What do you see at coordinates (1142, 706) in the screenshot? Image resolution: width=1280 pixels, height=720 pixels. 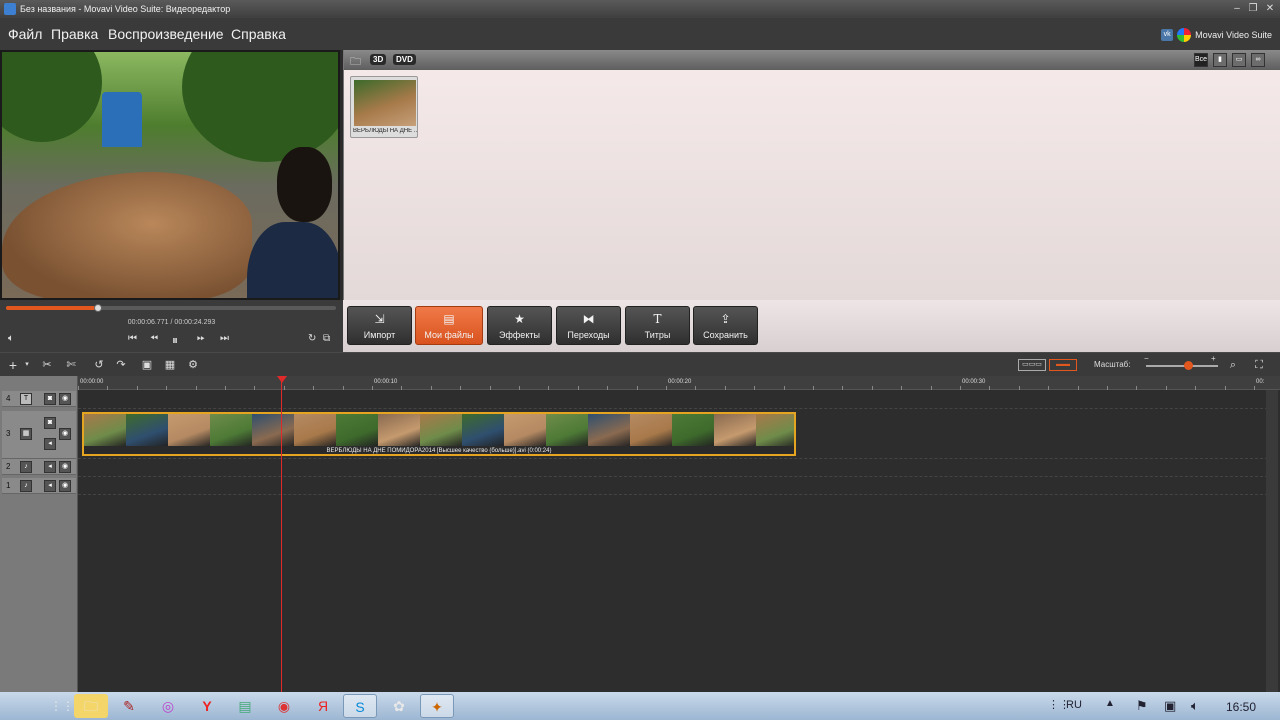 I see `flag-icon: ⚑` at bounding box center [1142, 706].